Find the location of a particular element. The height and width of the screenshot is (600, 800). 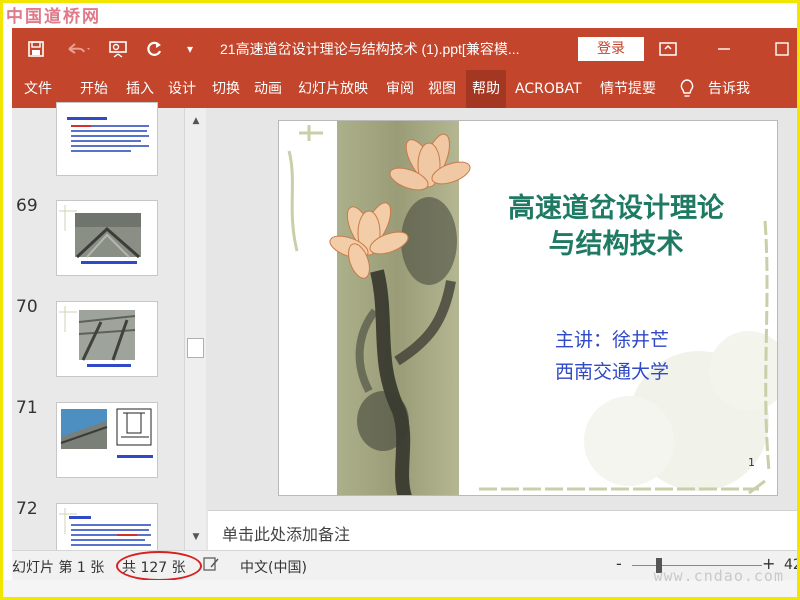

present-from-start-icon is located at coordinates (118, 49).